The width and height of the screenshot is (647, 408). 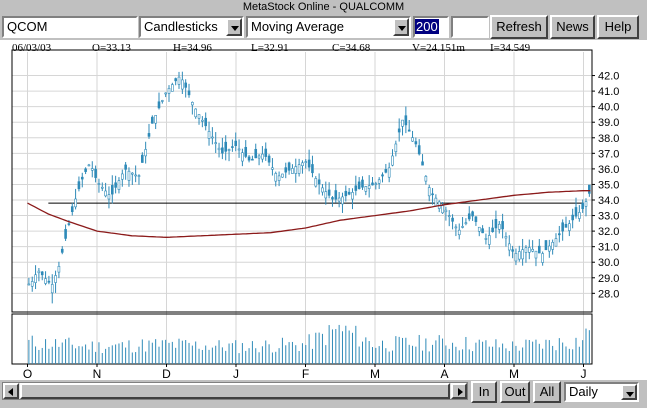 What do you see at coordinates (484, 392) in the screenshot?
I see `zoom-in-button: In` at bounding box center [484, 392].